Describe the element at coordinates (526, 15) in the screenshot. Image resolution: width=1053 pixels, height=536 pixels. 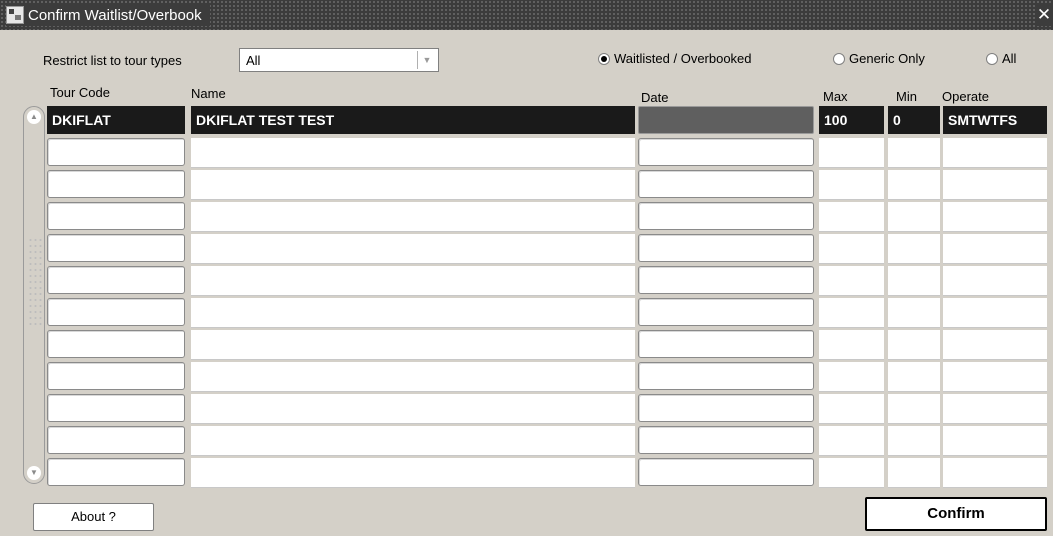
I see `title-bar: Confirm Waitlist/Overbook ✕` at that location.